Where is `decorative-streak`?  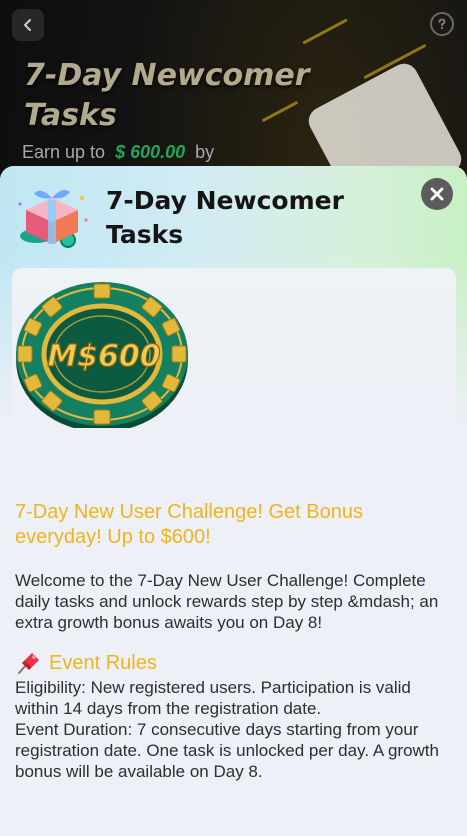 decorative-streak is located at coordinates (325, 31).